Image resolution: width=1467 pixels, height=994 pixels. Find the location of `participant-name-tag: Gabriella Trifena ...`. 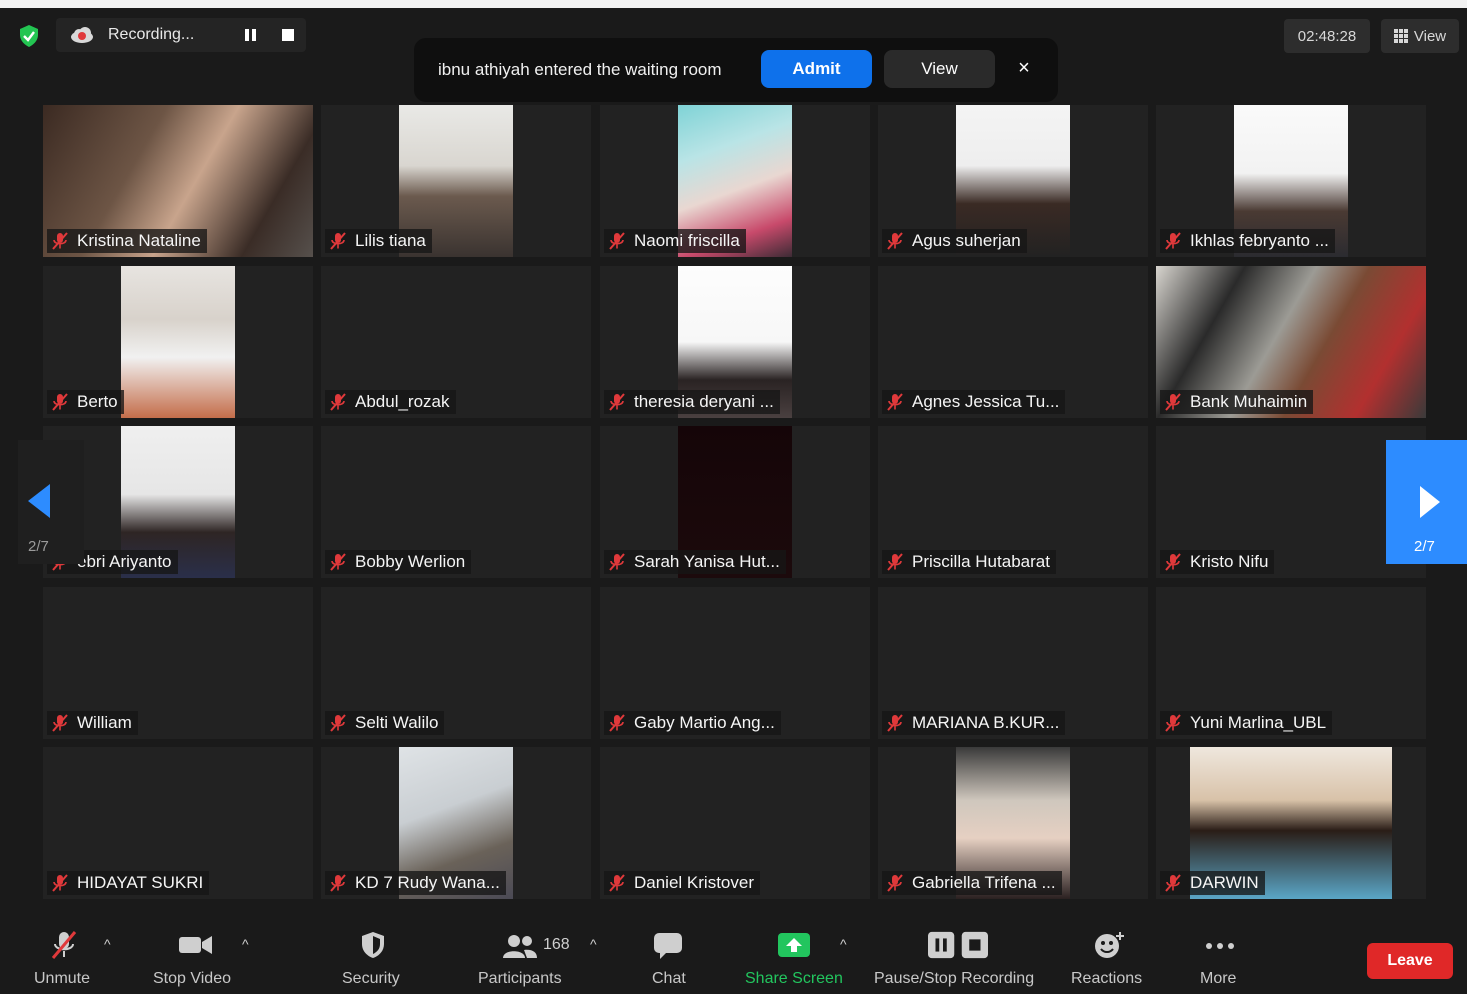

participant-name-tag: Gabriella Trifena ... is located at coordinates (972, 883).